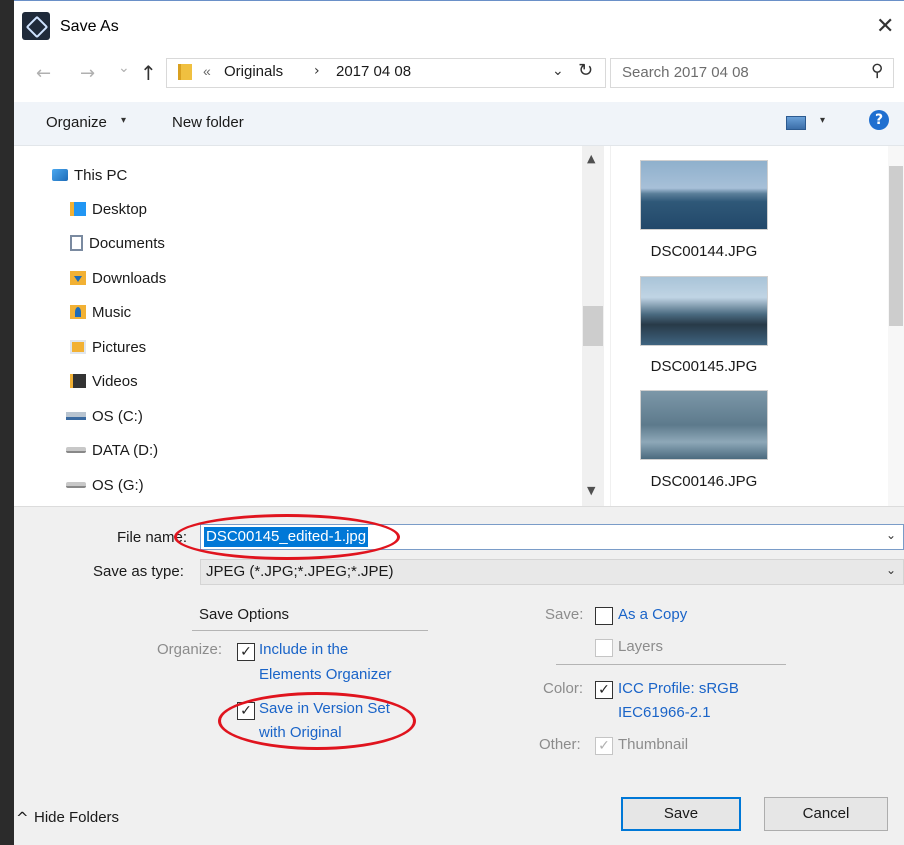  I want to click on sidebar-item-downloads: Downloads, so click(118, 278).